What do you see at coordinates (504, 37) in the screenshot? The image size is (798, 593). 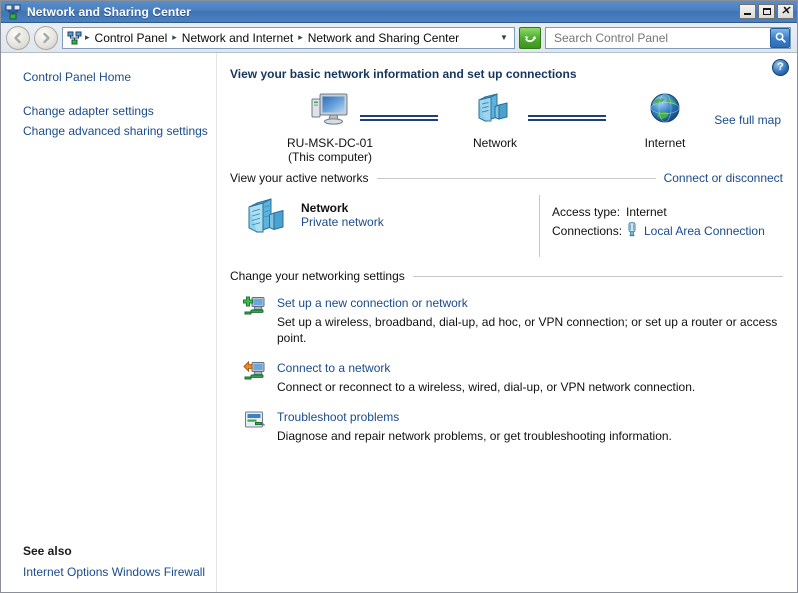 I see `chevron-down-icon: ▼` at bounding box center [504, 37].